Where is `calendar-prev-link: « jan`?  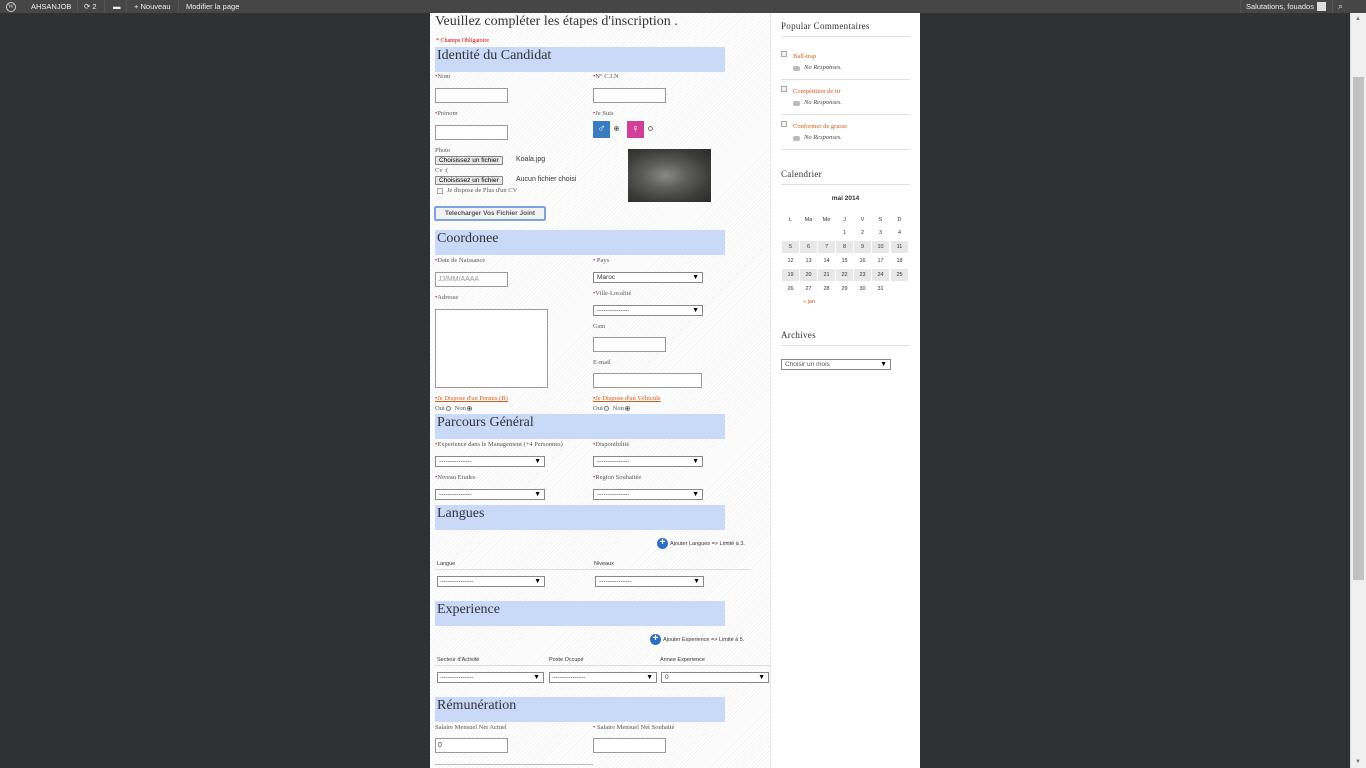
calendar-prev-link: « jan is located at coordinates (809, 302).